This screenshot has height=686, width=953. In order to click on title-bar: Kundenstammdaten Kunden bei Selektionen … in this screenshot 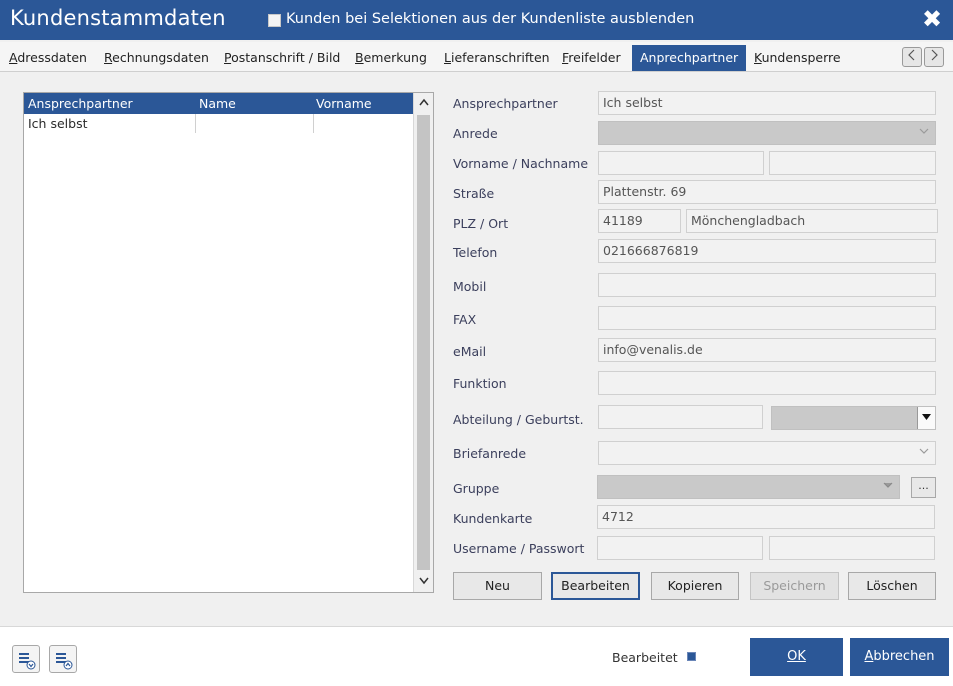, I will do `click(476, 20)`.